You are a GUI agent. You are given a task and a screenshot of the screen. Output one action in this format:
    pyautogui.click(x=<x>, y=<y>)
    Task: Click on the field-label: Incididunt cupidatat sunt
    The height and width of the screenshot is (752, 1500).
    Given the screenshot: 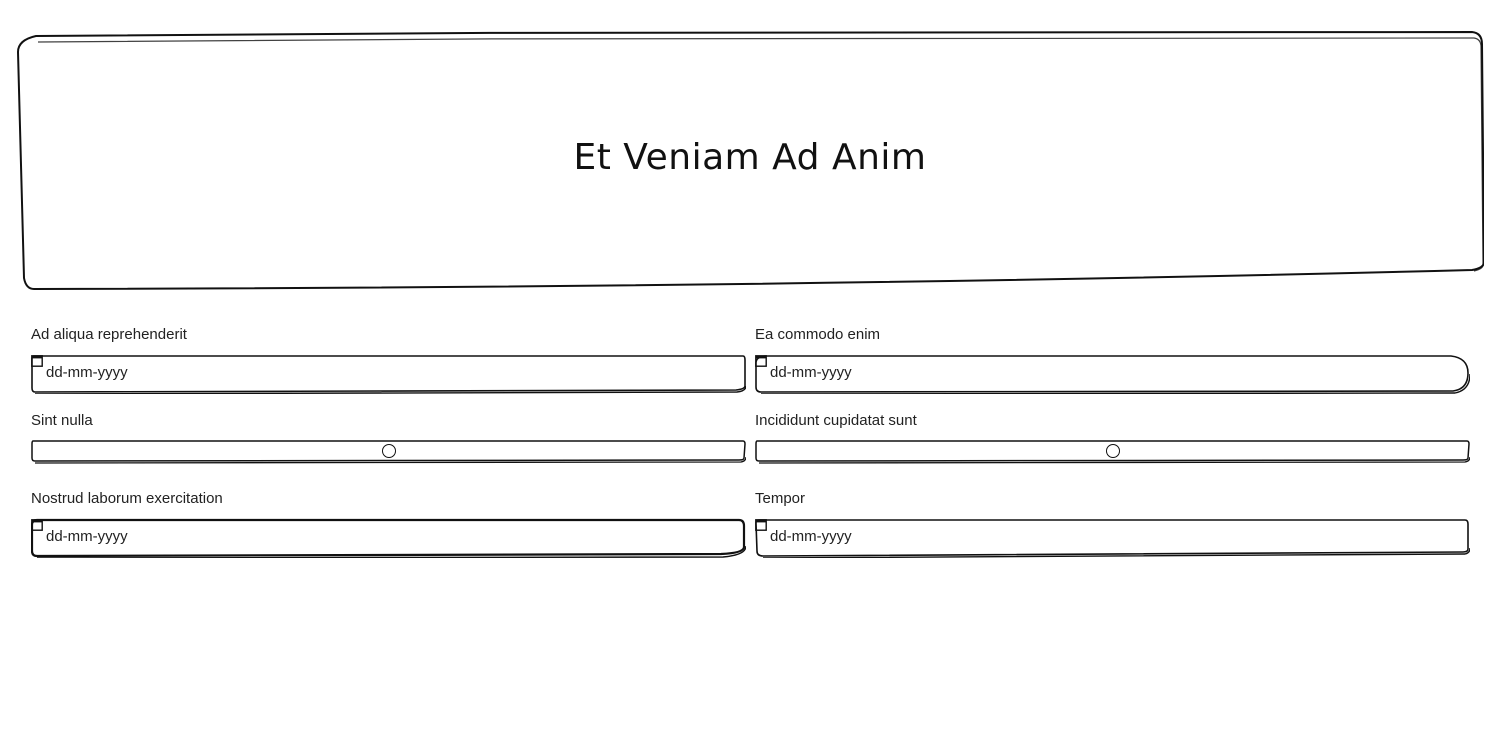 What is the action you would take?
    pyautogui.click(x=836, y=420)
    